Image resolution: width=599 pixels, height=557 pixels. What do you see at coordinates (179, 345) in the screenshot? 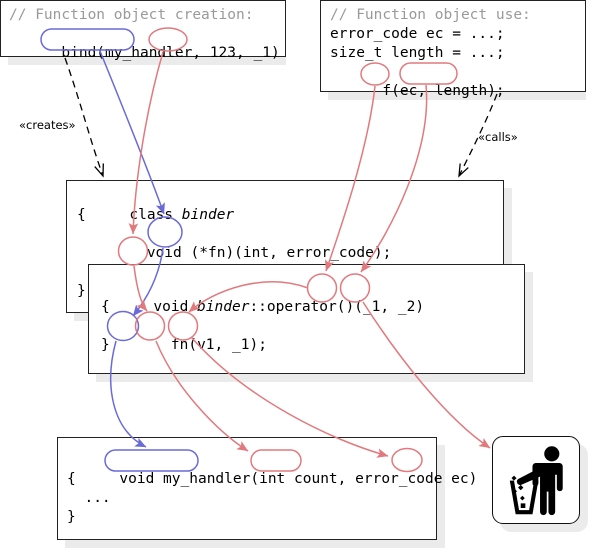
I see `operator-call-fn: fn` at bounding box center [179, 345].